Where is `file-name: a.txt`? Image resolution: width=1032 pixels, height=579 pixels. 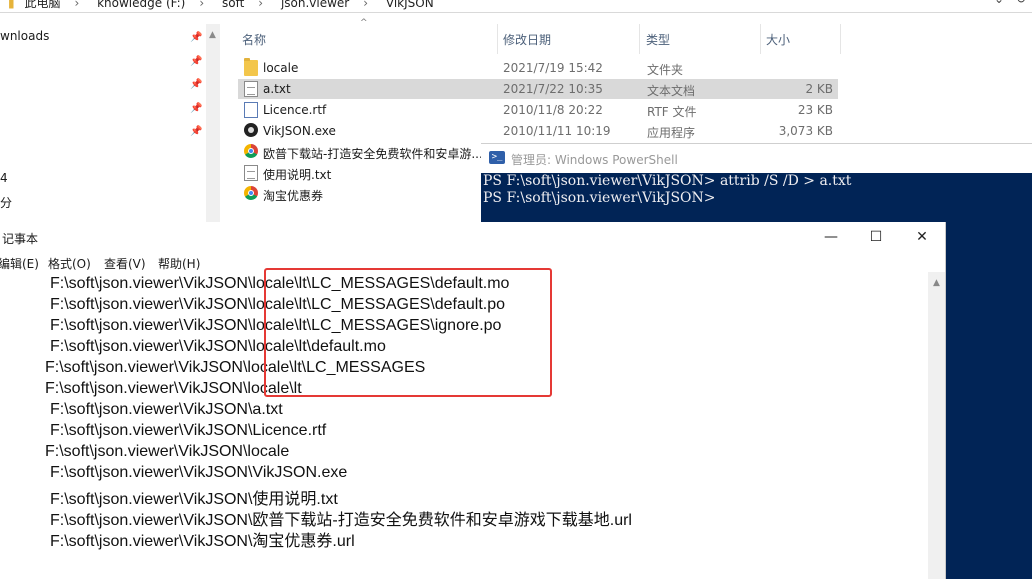
file-name: a.txt is located at coordinates (277, 89).